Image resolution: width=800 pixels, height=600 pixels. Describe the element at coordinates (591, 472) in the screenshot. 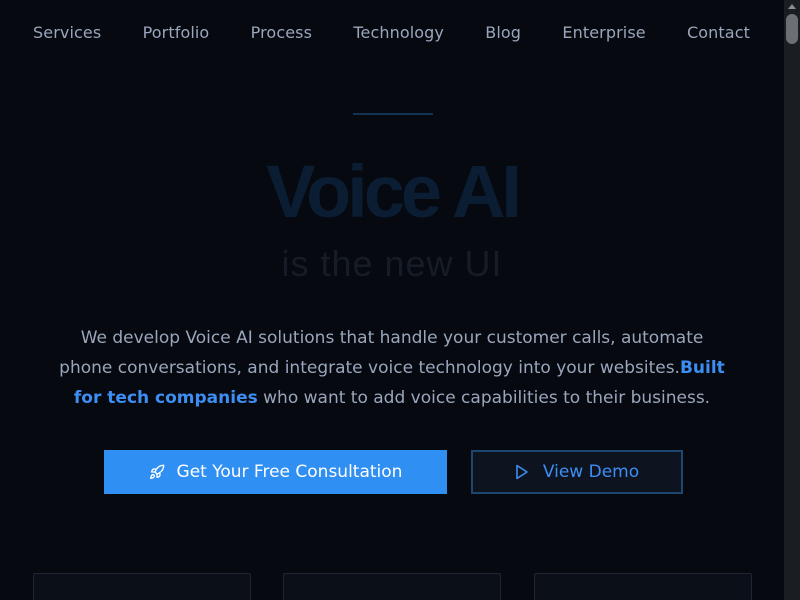

I see `view-demo-label: View Demo` at that location.